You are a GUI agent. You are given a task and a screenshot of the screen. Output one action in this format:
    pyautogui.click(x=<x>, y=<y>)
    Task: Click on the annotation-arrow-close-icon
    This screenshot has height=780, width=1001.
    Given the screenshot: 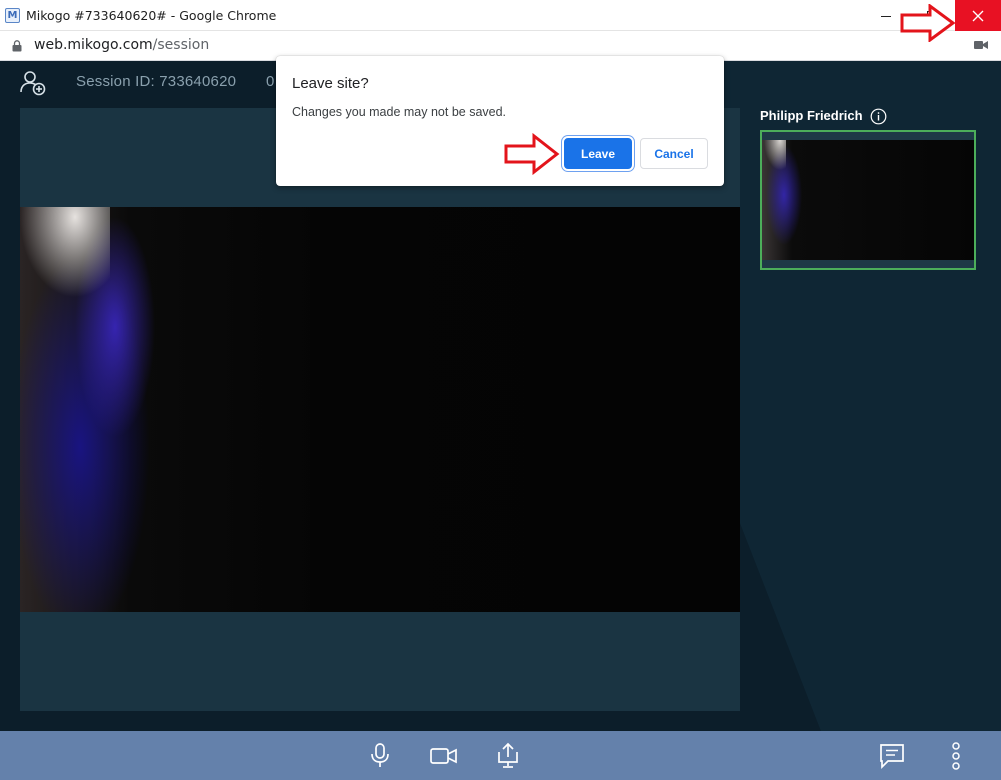 What is the action you would take?
    pyautogui.click(x=928, y=23)
    